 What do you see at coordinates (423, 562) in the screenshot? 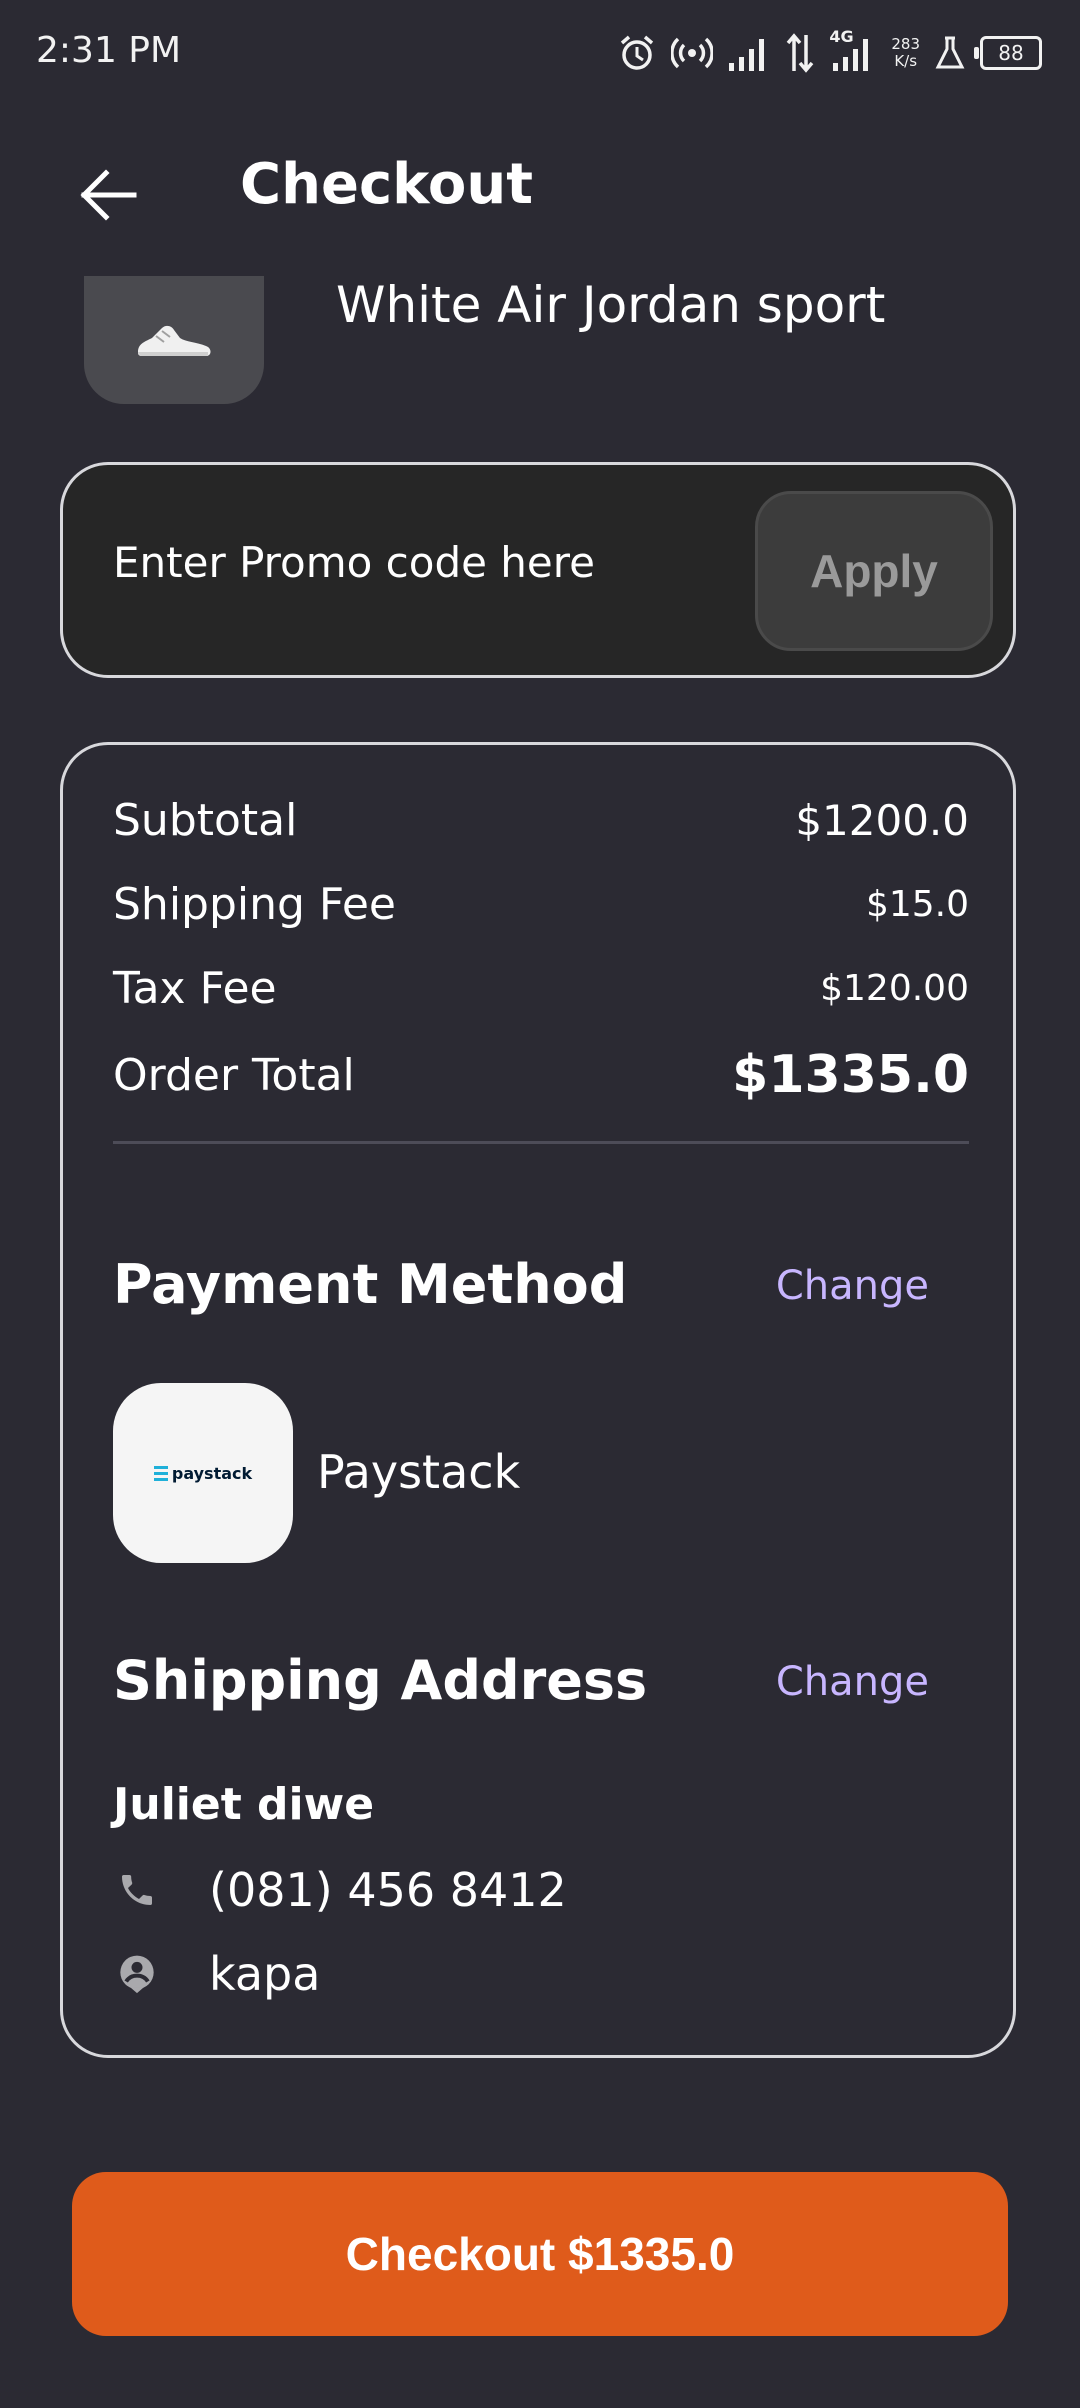
I see `promo-code-input` at bounding box center [423, 562].